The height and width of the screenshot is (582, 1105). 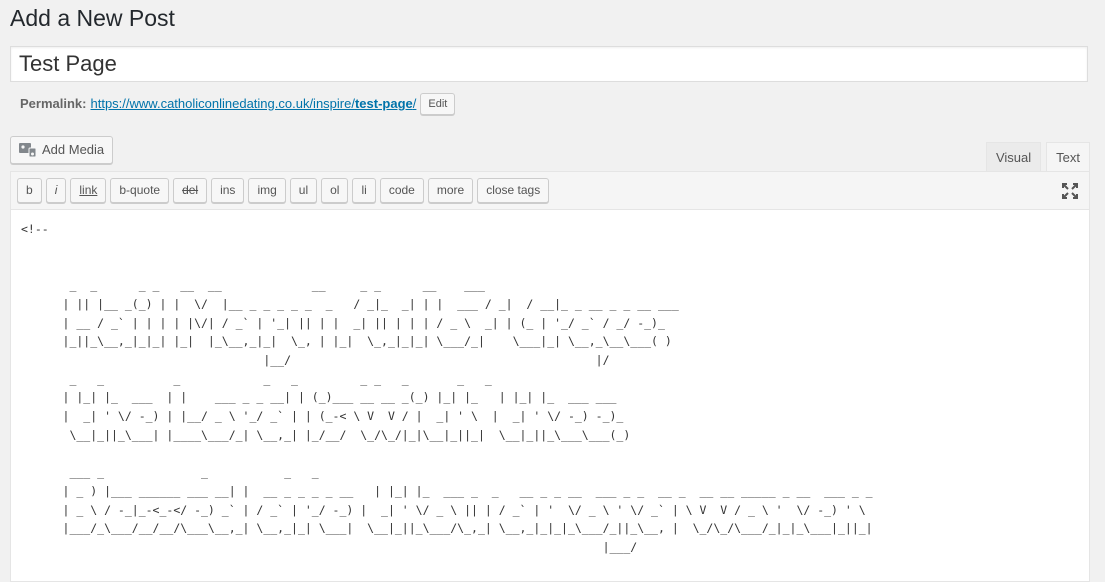 What do you see at coordinates (303, 190) in the screenshot?
I see `qt-ul-button: ul` at bounding box center [303, 190].